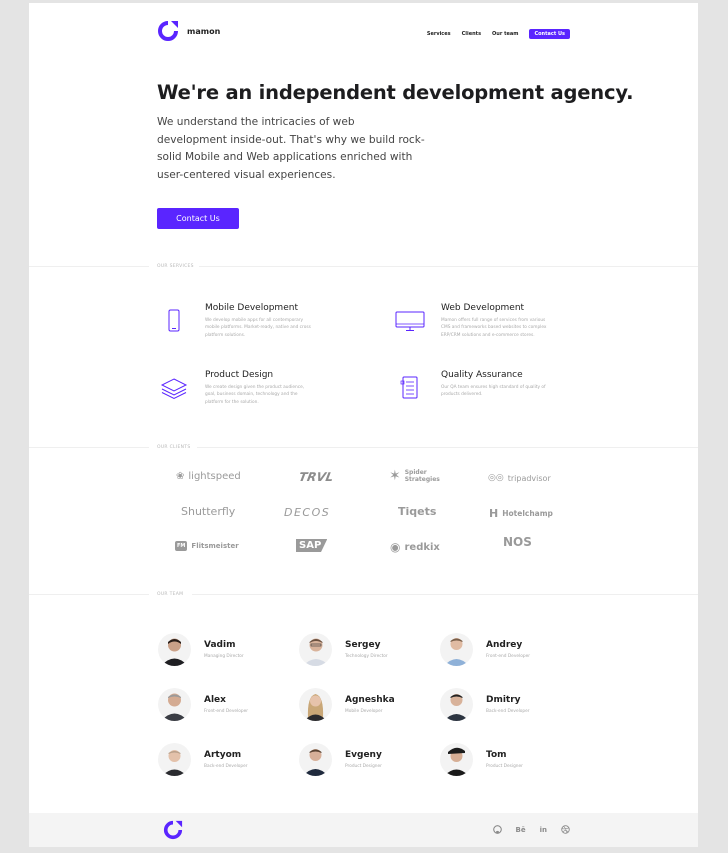  I want to click on nav-item-clients: Clients, so click(471, 34).